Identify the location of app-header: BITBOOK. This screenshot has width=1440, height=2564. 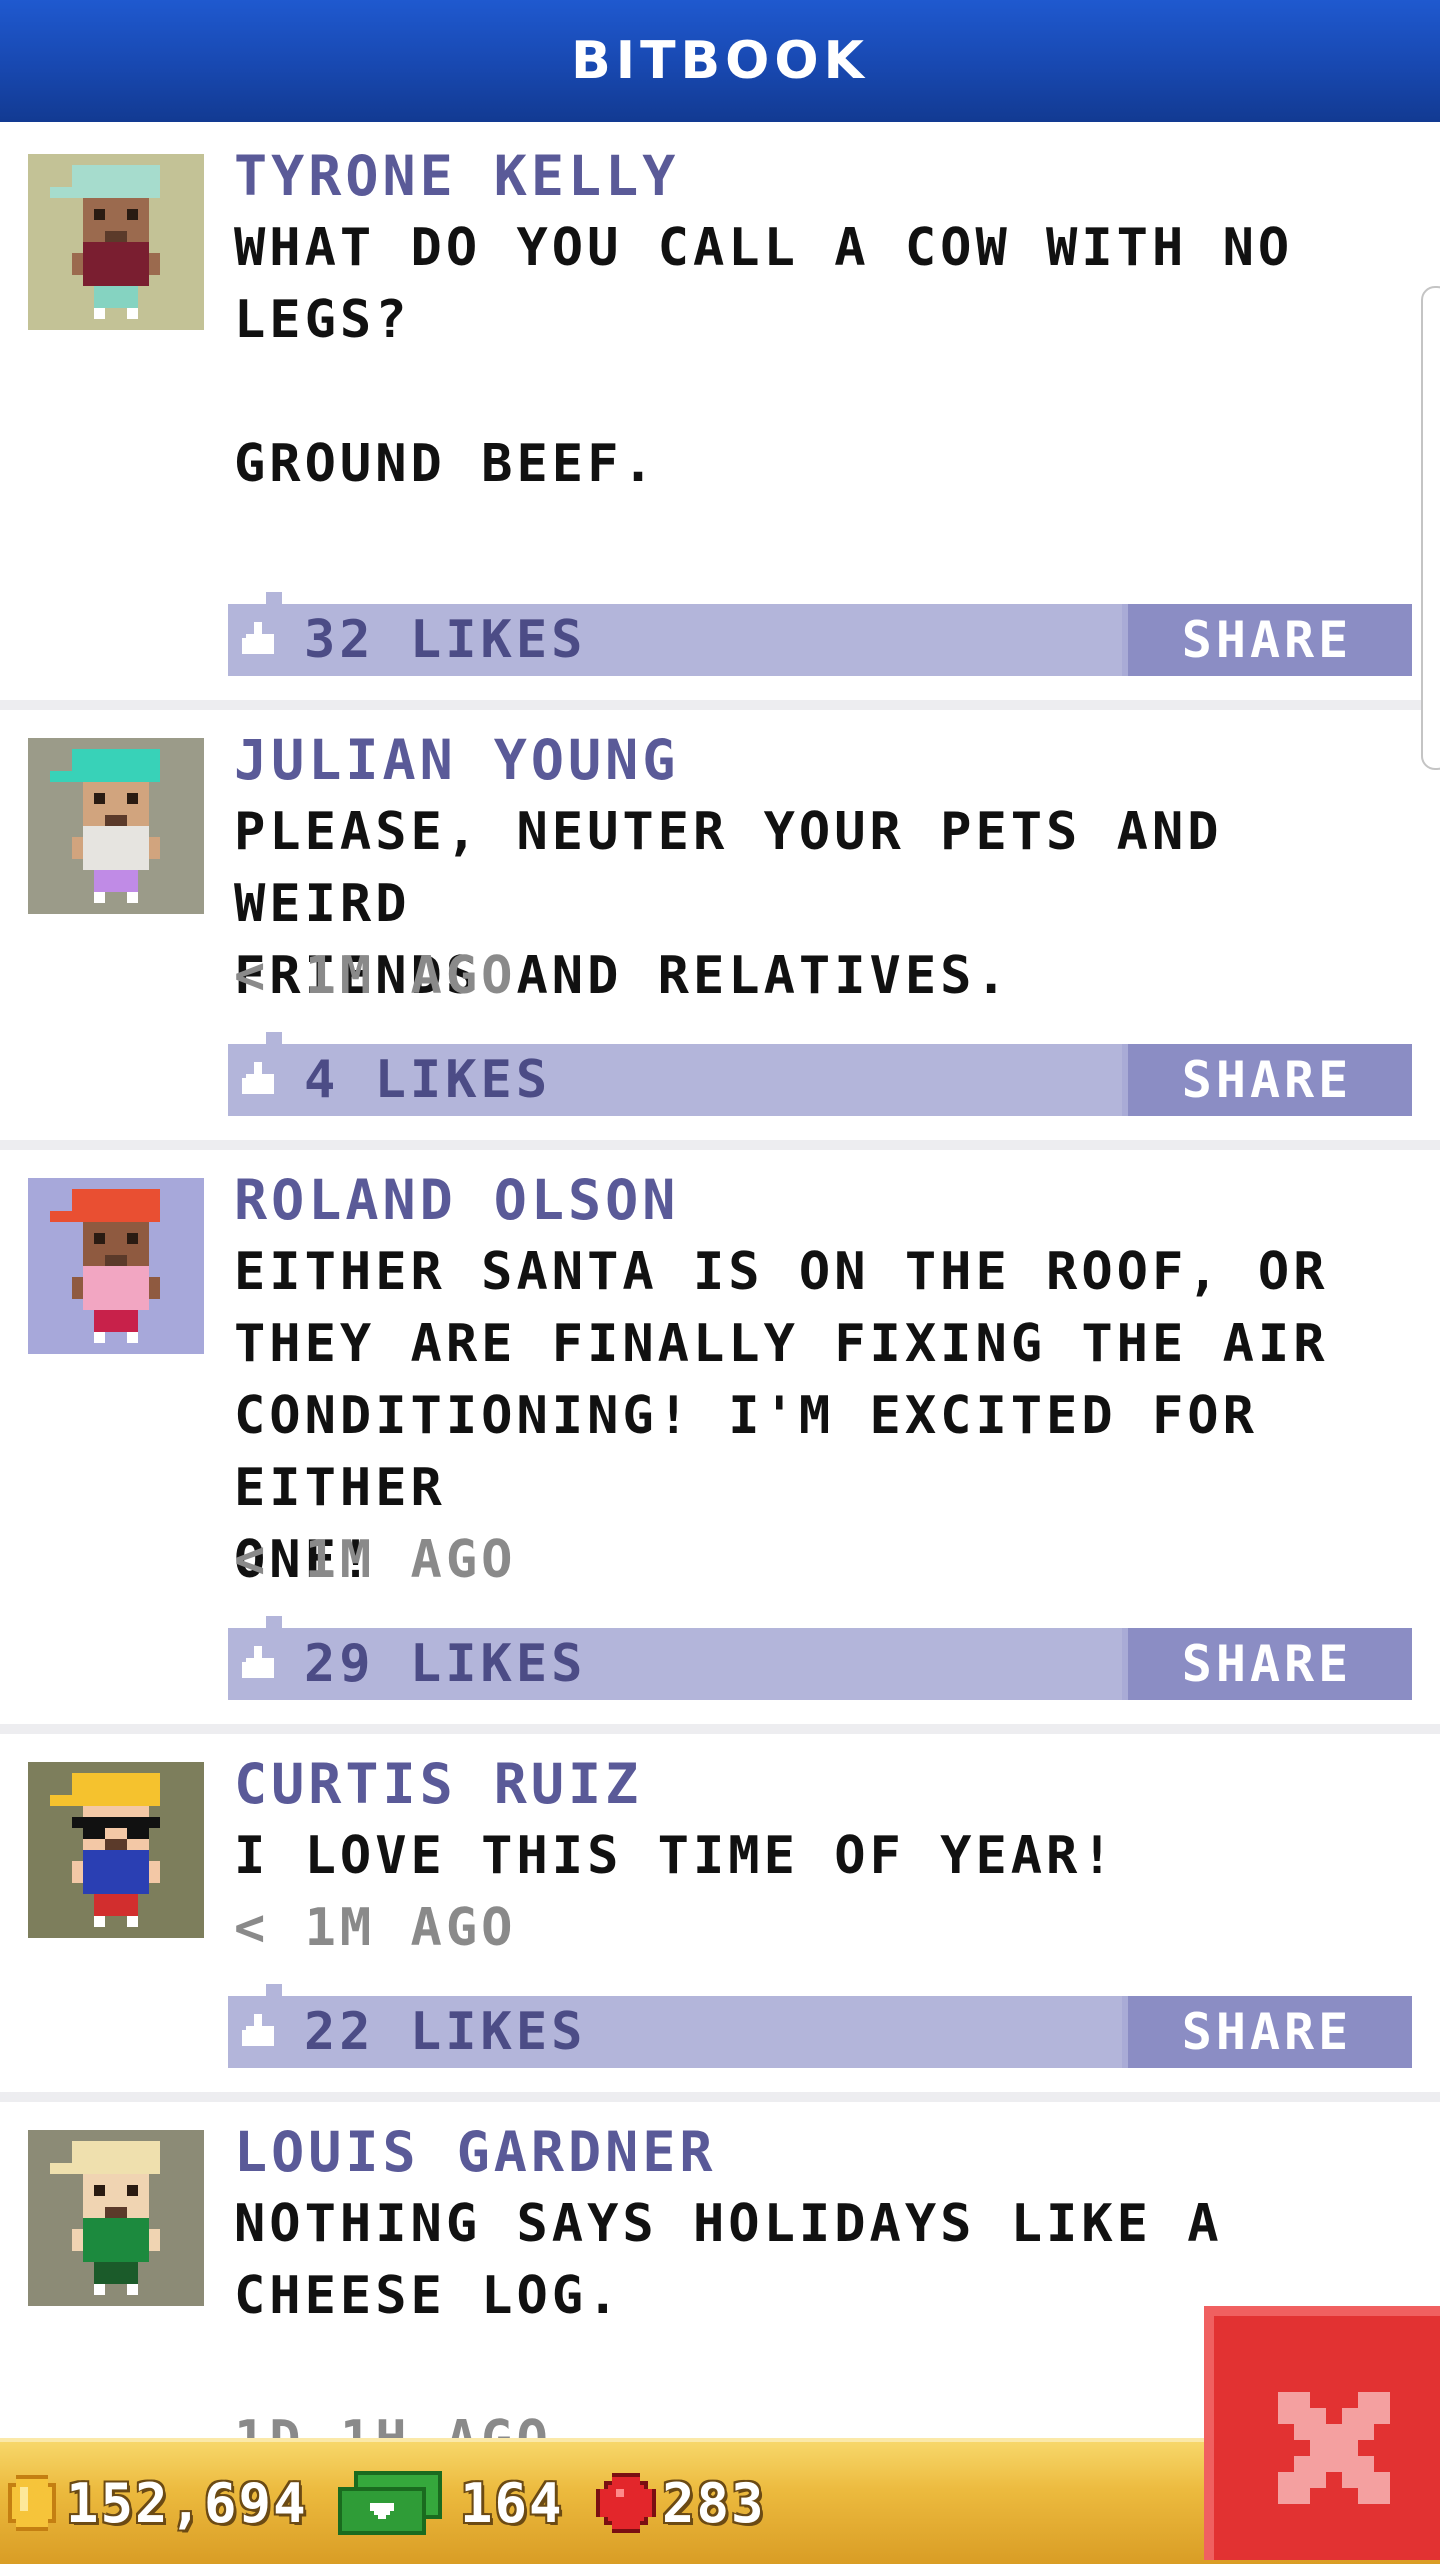
(720, 61).